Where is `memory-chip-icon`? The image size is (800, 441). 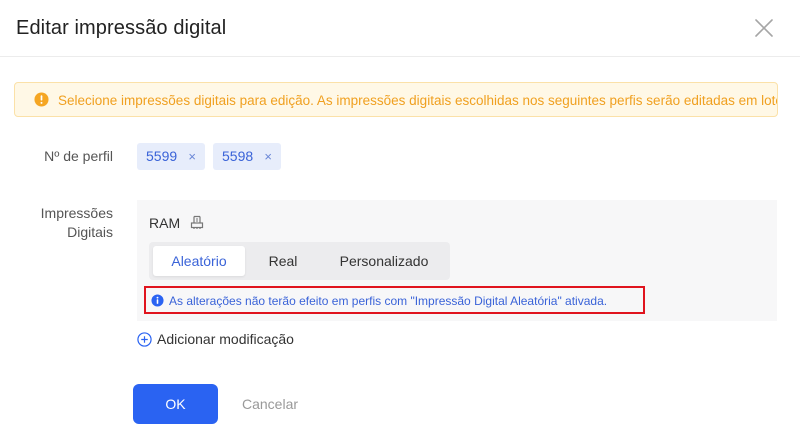 memory-chip-icon is located at coordinates (197, 222).